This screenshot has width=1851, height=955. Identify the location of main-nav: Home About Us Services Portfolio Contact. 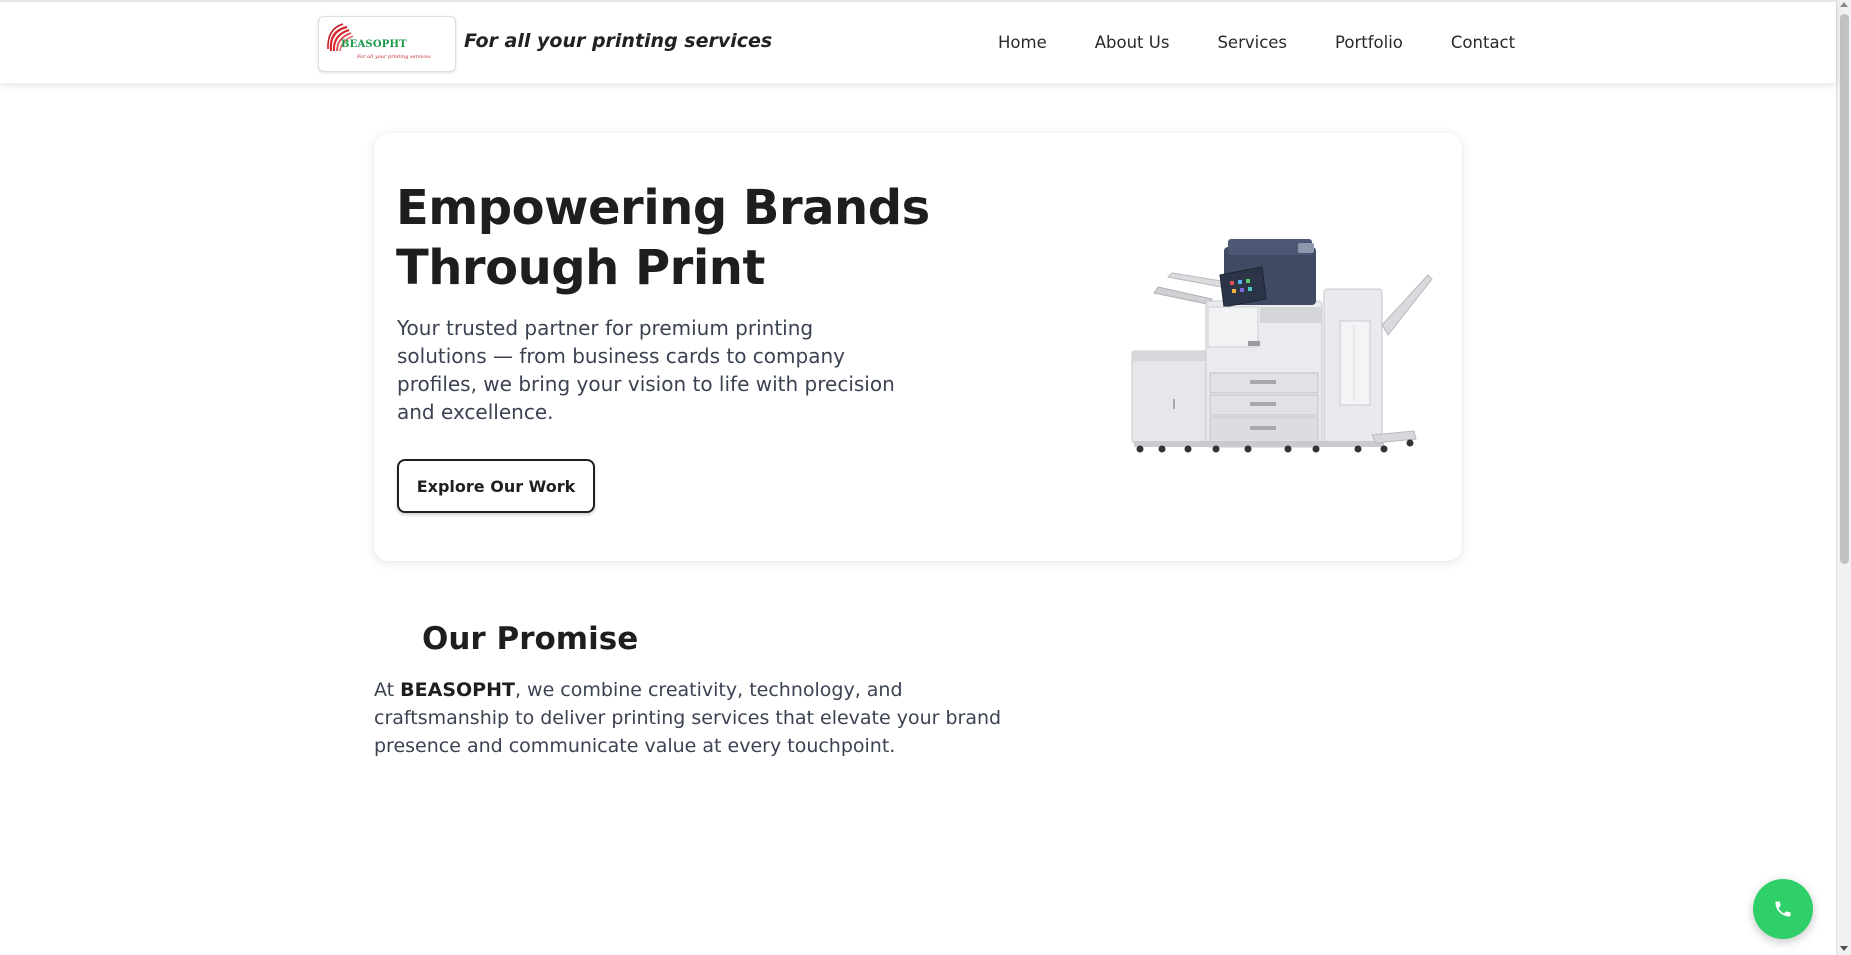
(1256, 42).